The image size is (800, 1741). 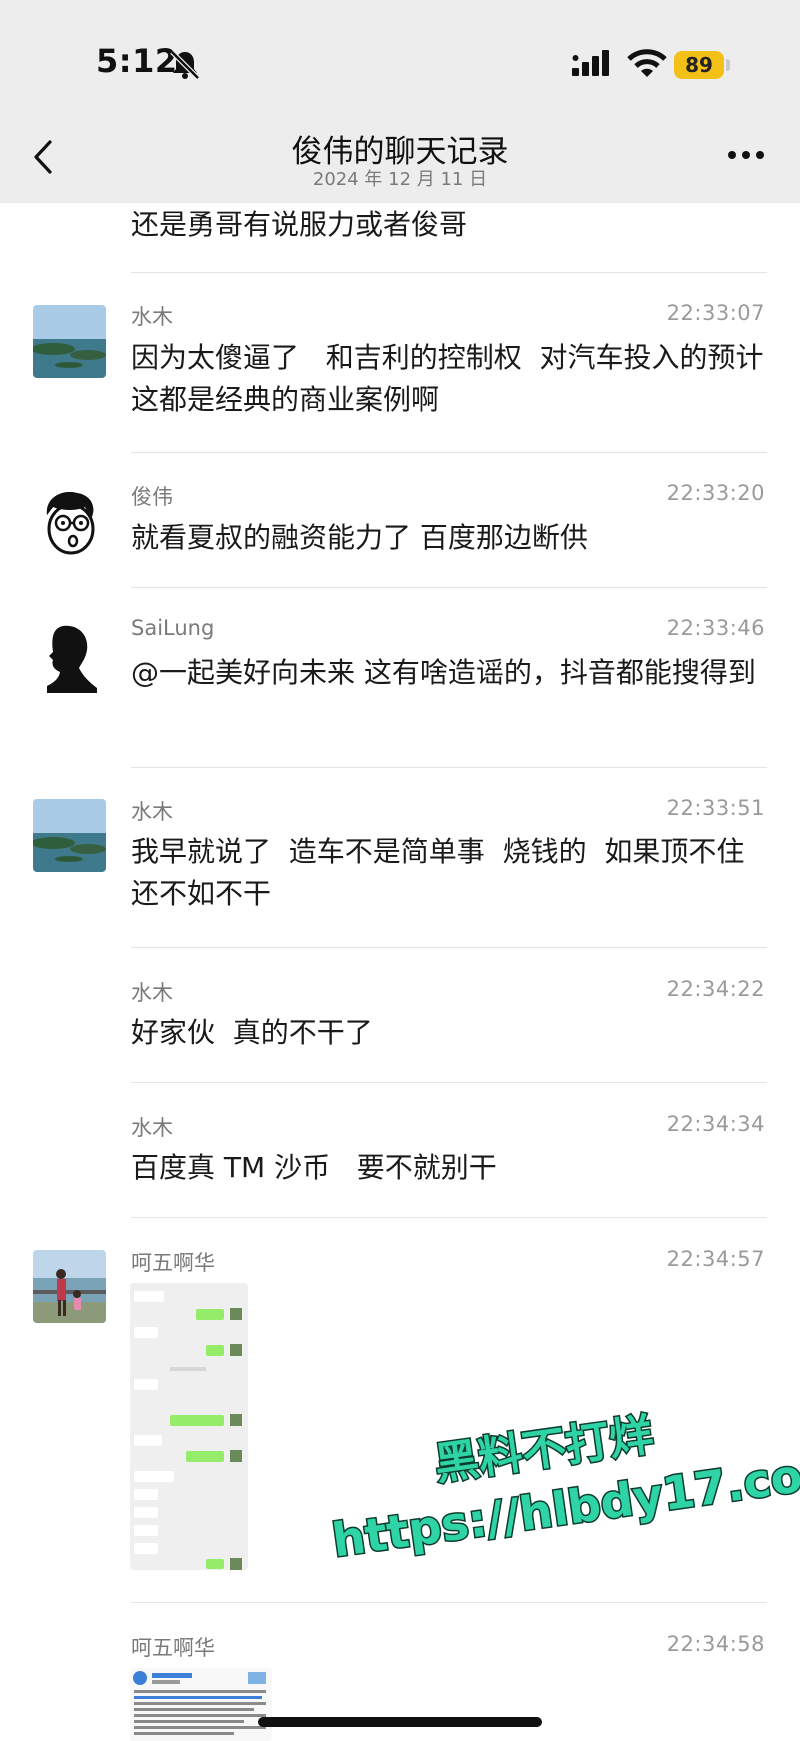 I want to click on message-text: 我早就说了 造车不是简单事 烧钱的 如果顶不住还不如不干, so click(x=438, y=872).